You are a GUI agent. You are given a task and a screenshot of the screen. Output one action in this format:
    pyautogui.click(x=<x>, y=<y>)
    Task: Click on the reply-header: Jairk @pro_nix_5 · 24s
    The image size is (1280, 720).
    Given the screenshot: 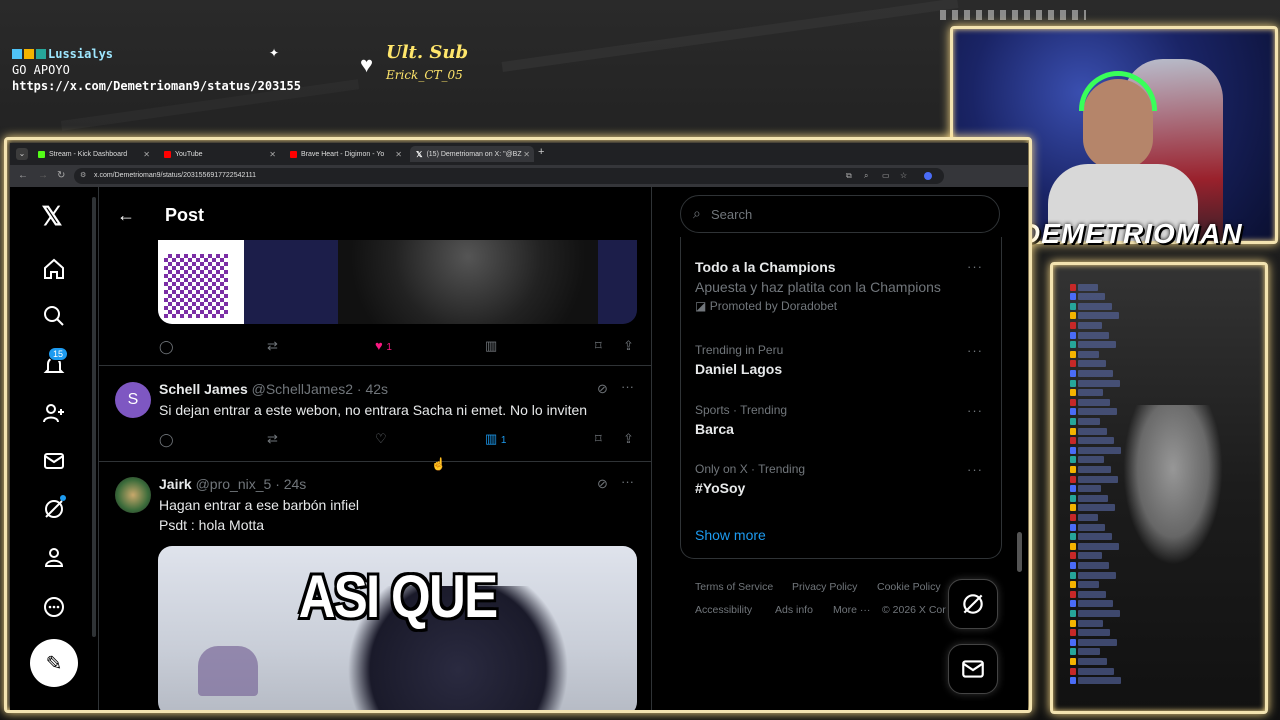 What is the action you would take?
    pyautogui.click(x=232, y=484)
    